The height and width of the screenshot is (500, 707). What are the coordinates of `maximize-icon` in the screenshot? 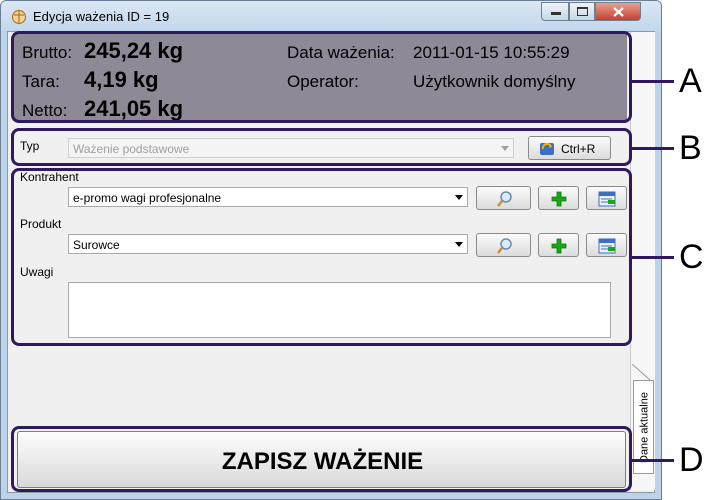 It's located at (582, 11).